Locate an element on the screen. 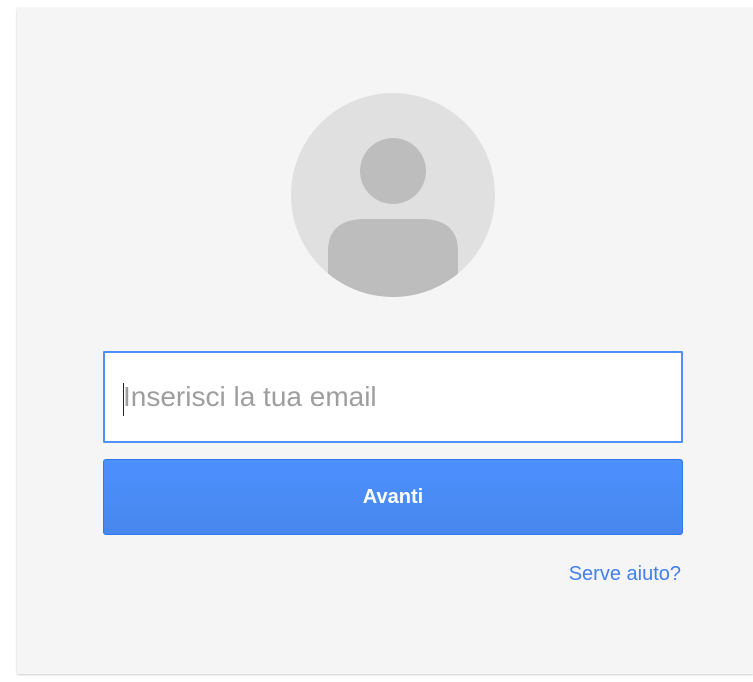 The height and width of the screenshot is (682, 753). default-user-icon is located at coordinates (393, 195).